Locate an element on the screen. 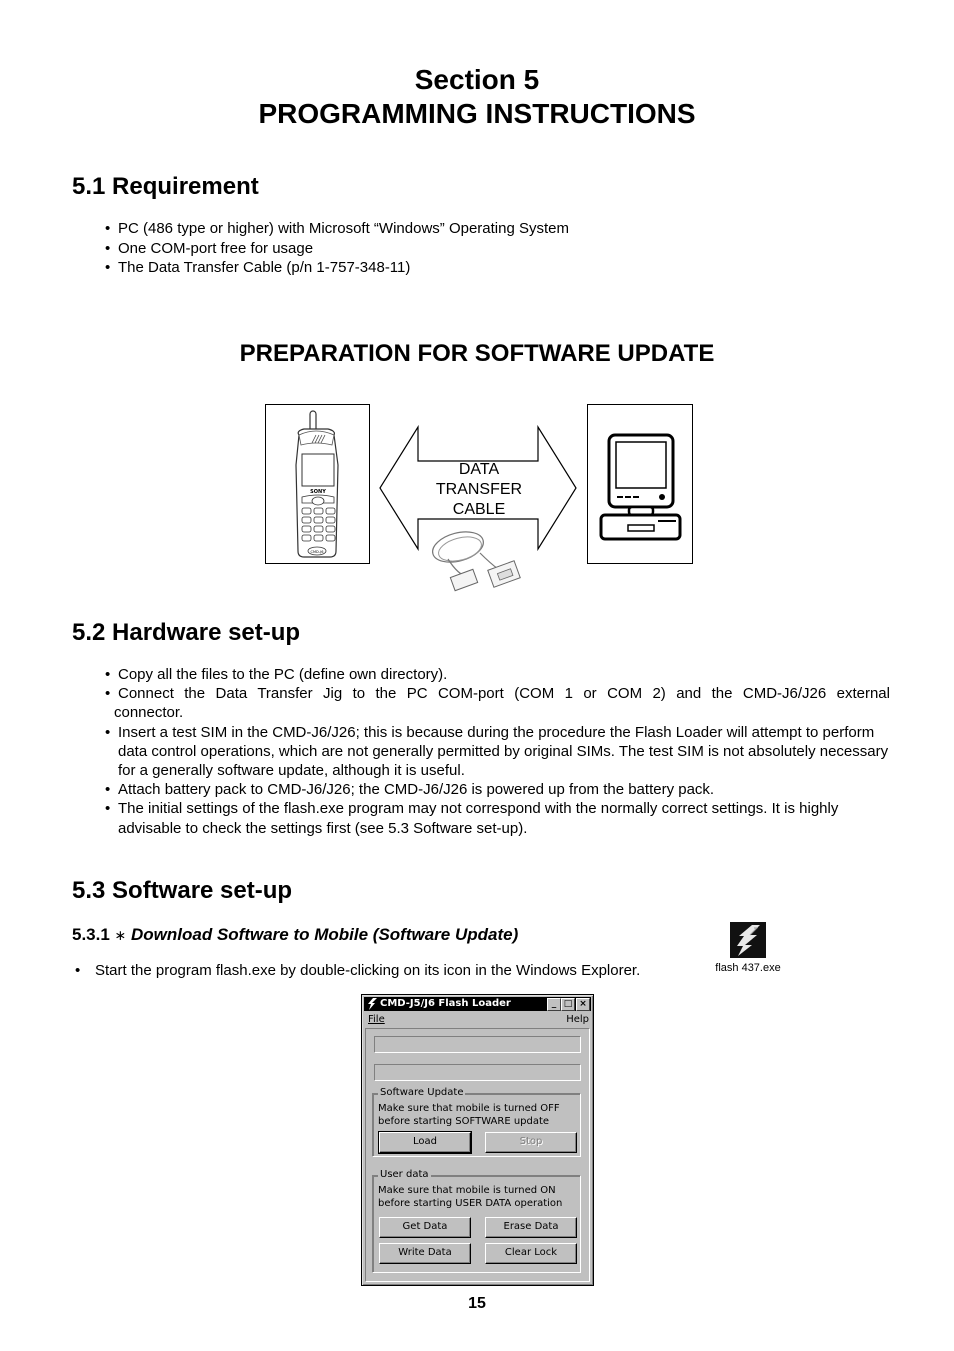 Image resolution: width=954 pixels, height=1351 pixels. menu-help: Help is located at coordinates (577, 1020).